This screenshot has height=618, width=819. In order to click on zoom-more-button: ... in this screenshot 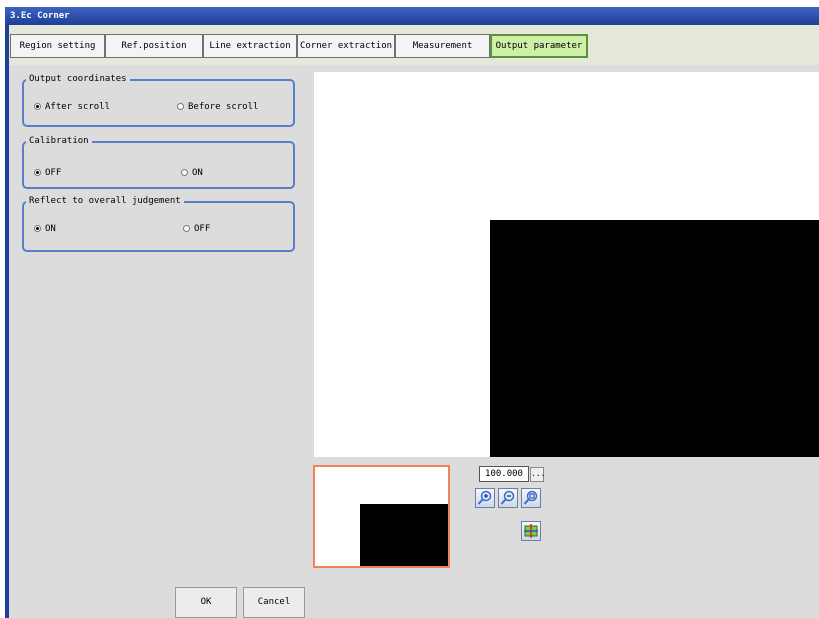, I will do `click(537, 474)`.